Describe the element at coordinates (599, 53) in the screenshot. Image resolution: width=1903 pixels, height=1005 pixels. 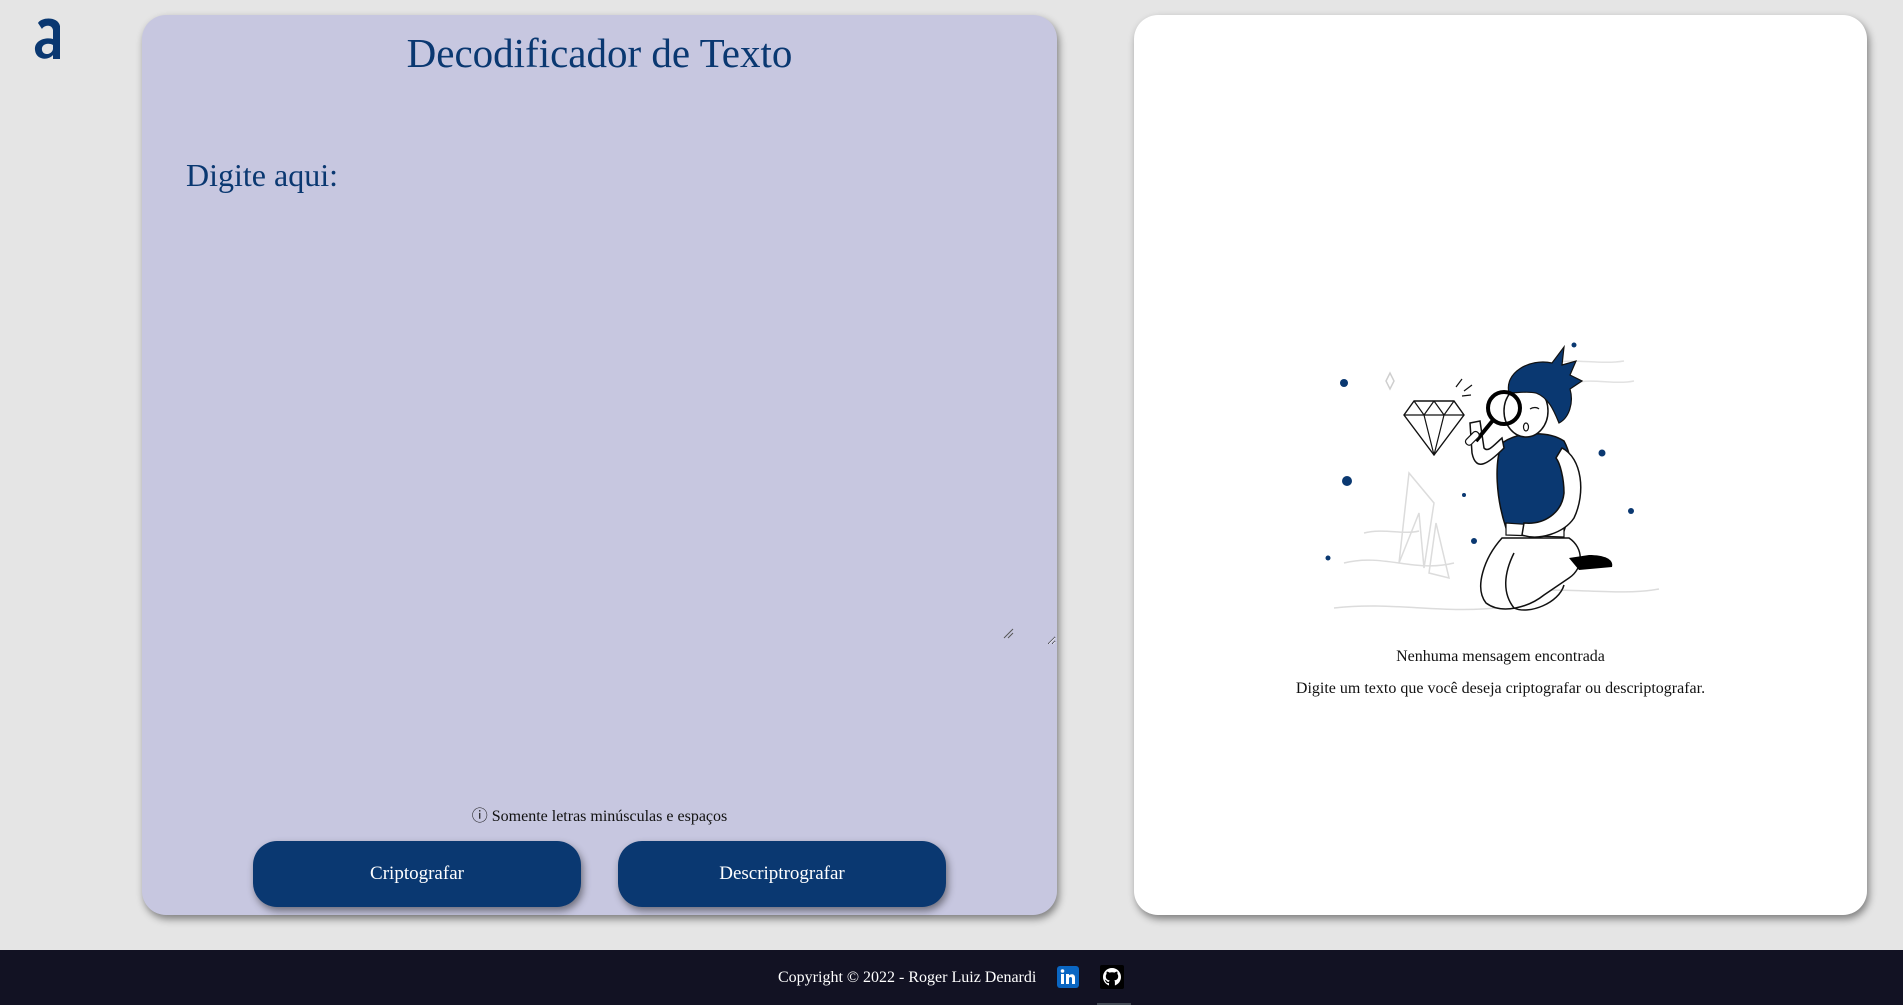
I see `page-title: Decodificador de Texto` at that location.